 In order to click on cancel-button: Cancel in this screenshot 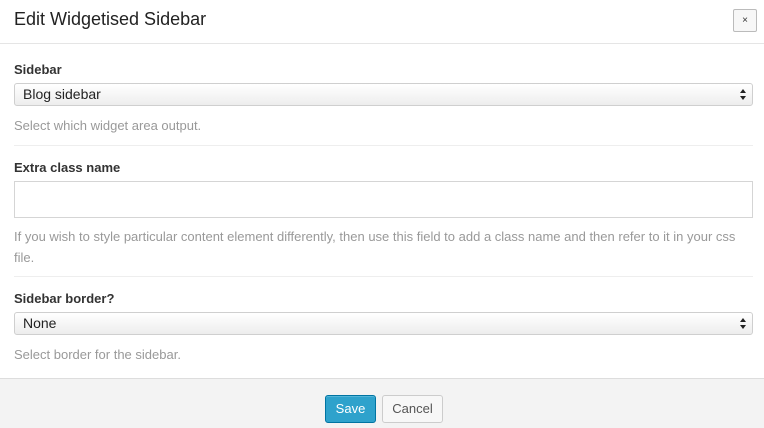, I will do `click(412, 409)`.